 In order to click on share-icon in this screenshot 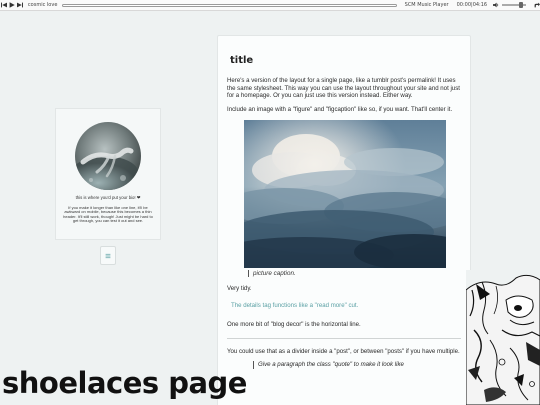, I will do `click(537, 5)`.